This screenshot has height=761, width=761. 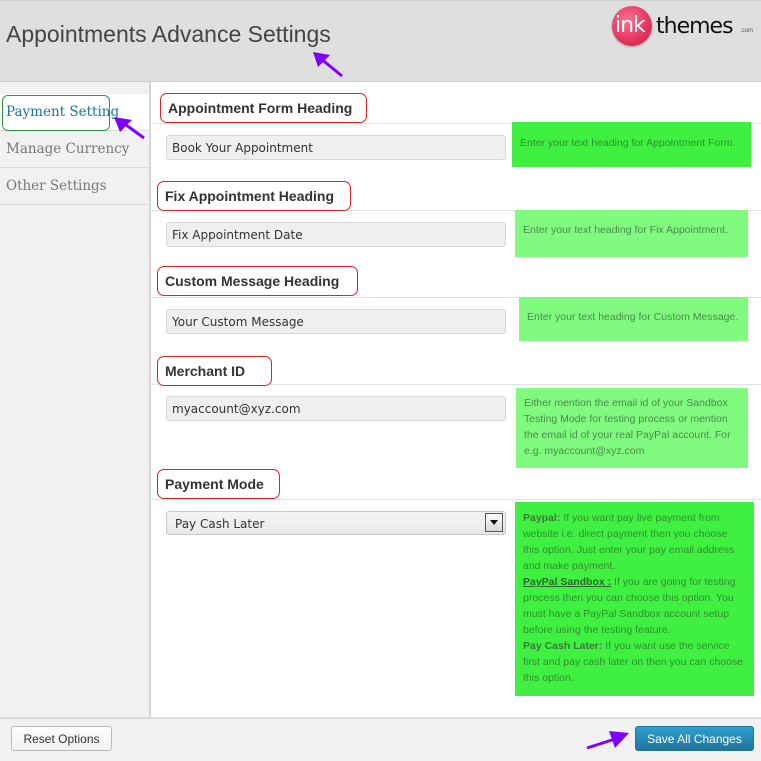 I want to click on appointment-form-heading-input: Book Your Appointment, so click(x=336, y=147).